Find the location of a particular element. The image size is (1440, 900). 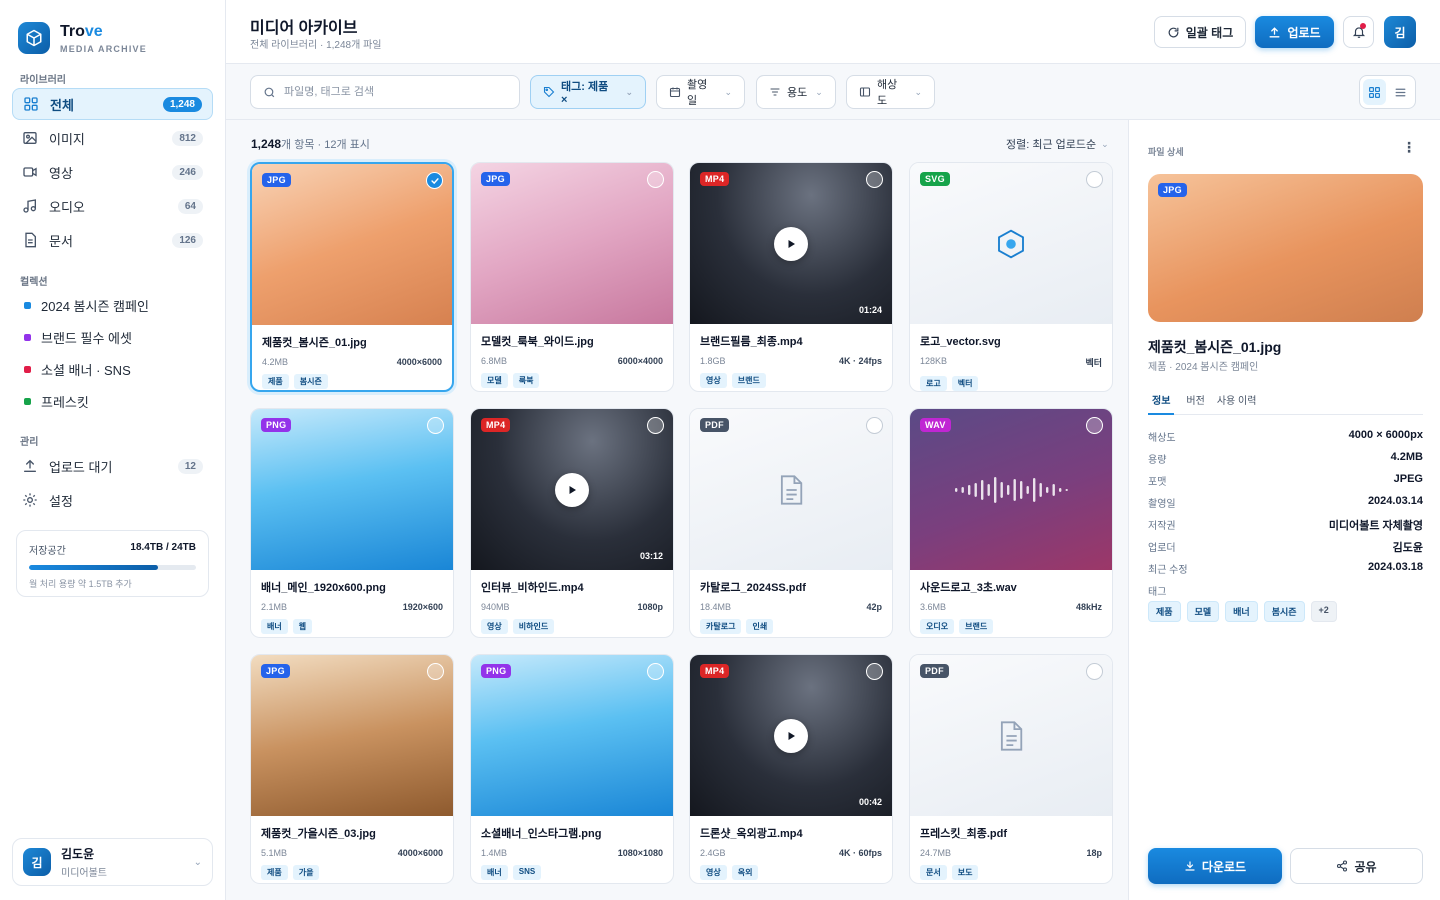

file-card: JPG 제품컷_봄시즌_01.jpg 4.2MB 4000×6000 제품 봄시즌 is located at coordinates (352, 277).